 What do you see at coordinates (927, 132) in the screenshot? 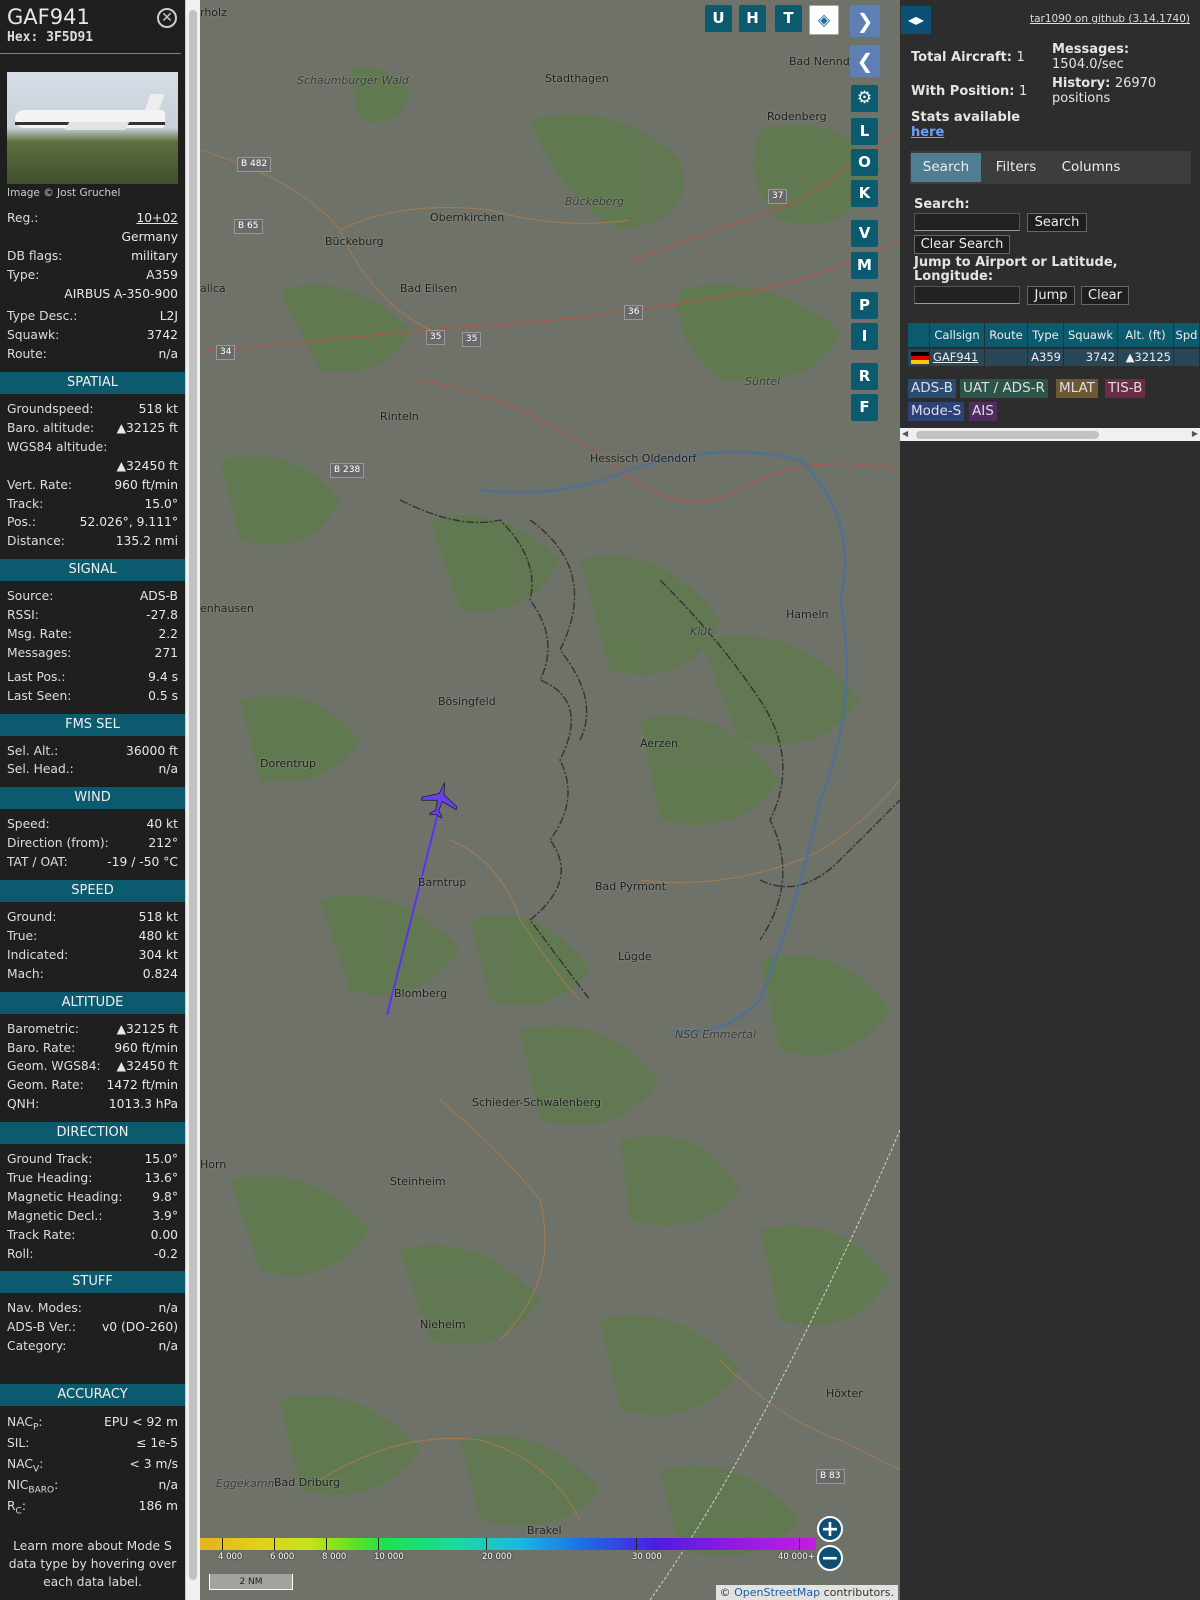
I see `stats-here-link: here` at bounding box center [927, 132].